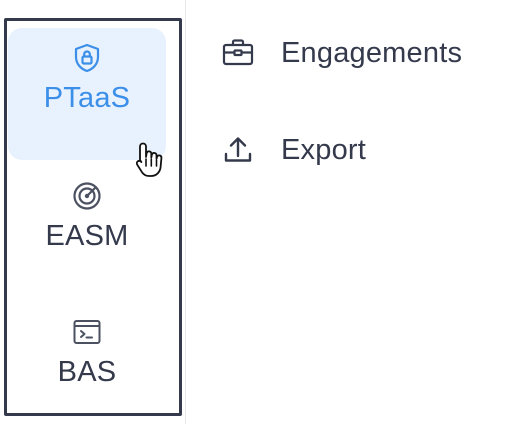 Image resolution: width=514 pixels, height=424 pixels. What do you see at coordinates (324, 149) in the screenshot?
I see `menu-item-label: Export` at bounding box center [324, 149].